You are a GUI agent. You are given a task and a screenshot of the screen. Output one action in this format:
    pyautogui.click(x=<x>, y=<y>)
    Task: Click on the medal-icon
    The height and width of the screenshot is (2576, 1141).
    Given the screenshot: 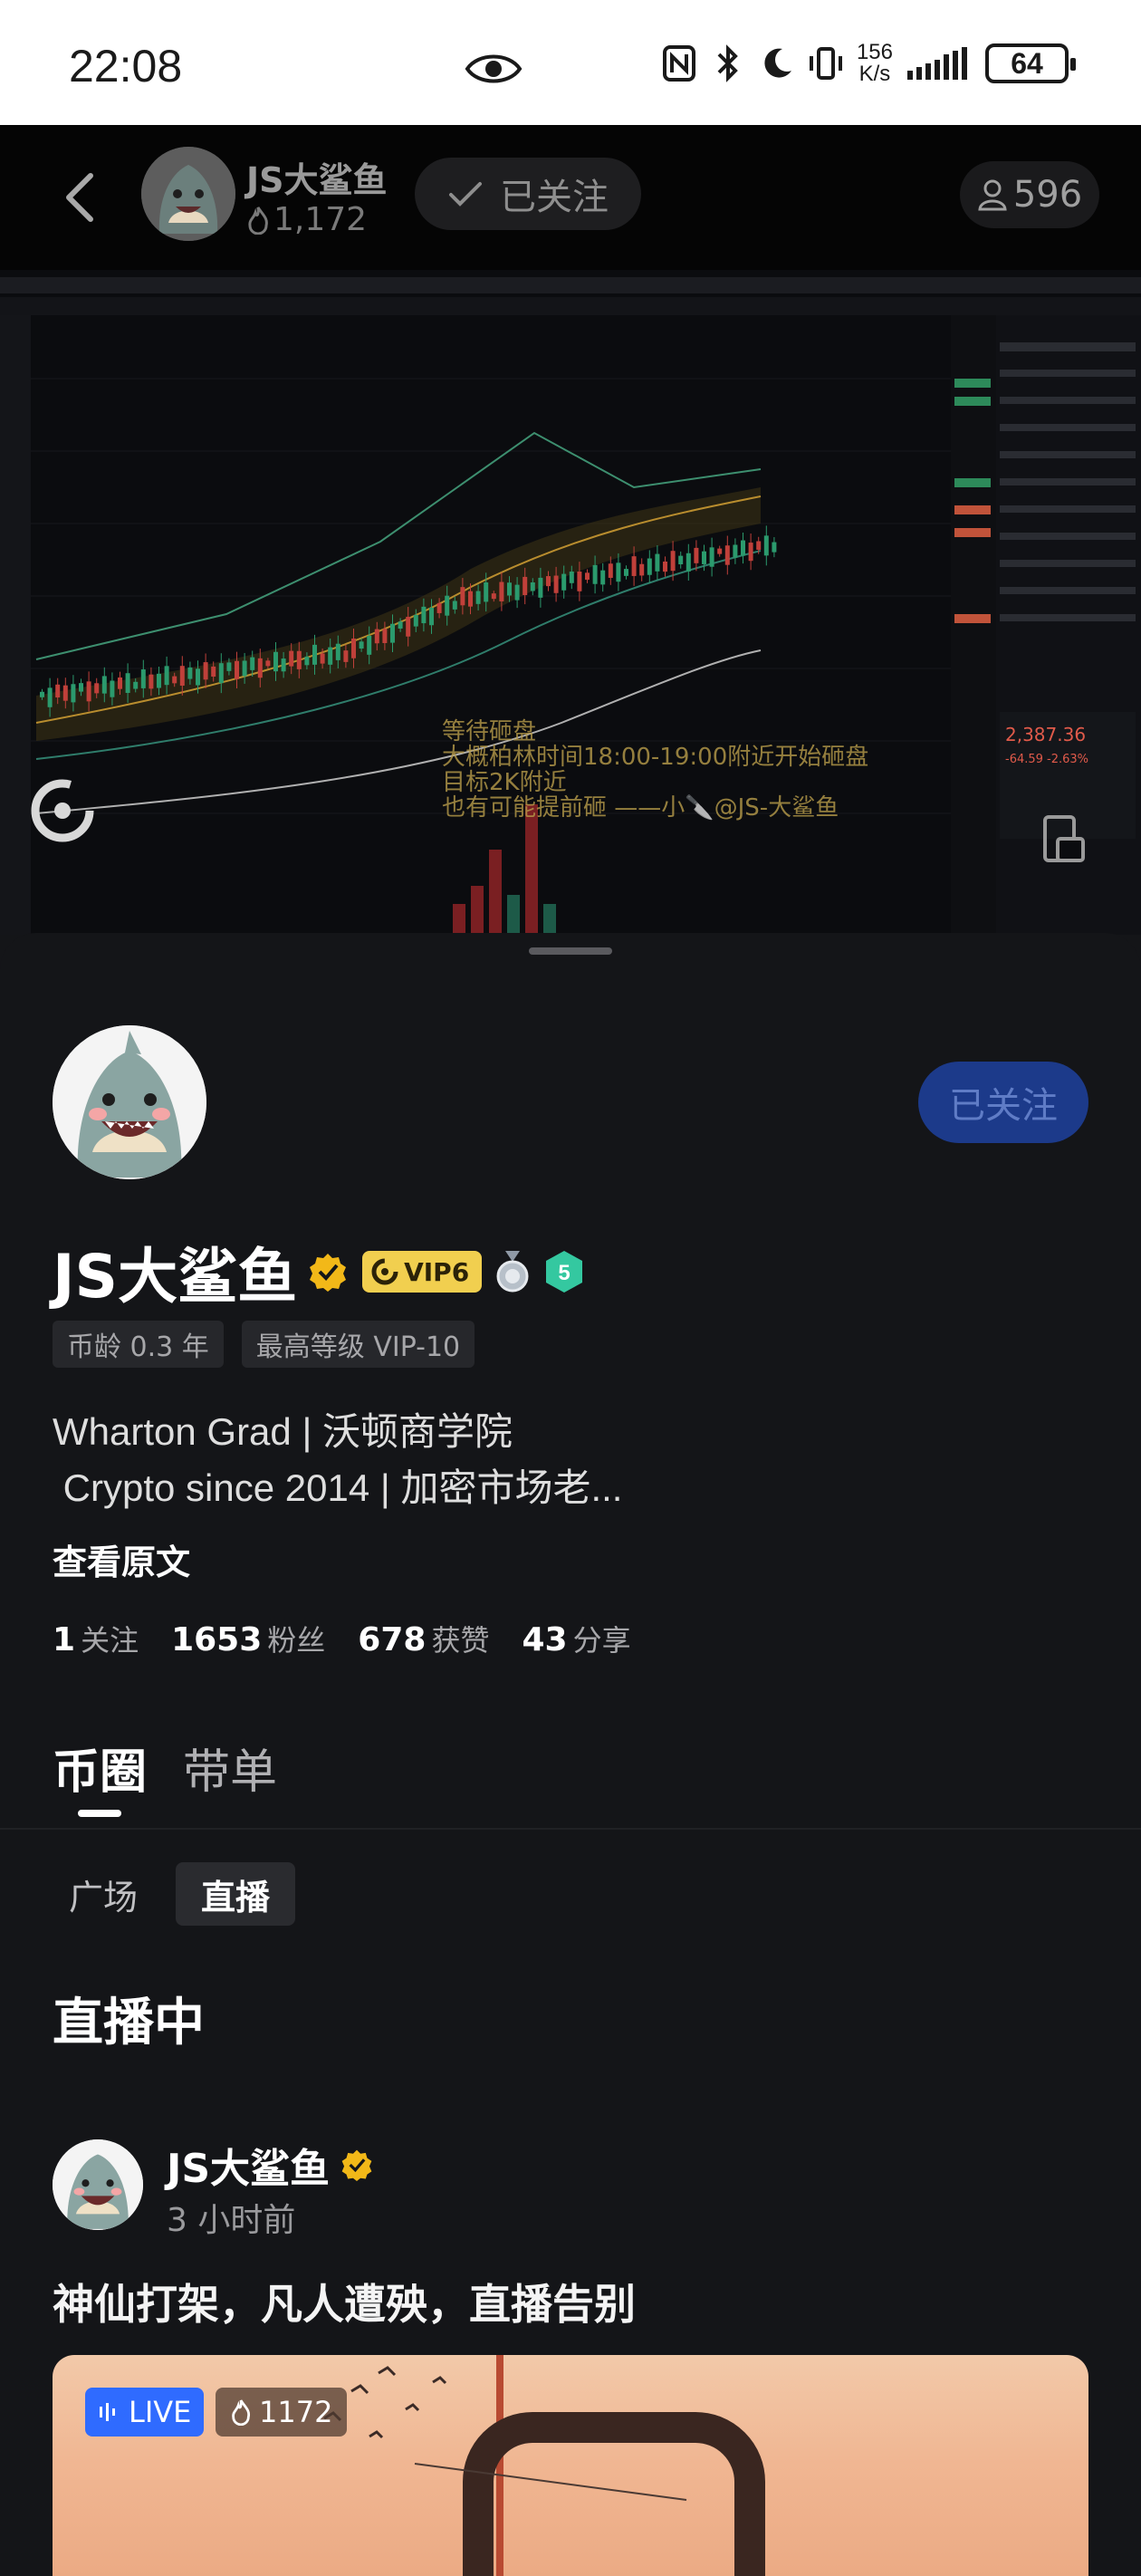 What is the action you would take?
    pyautogui.click(x=512, y=1271)
    